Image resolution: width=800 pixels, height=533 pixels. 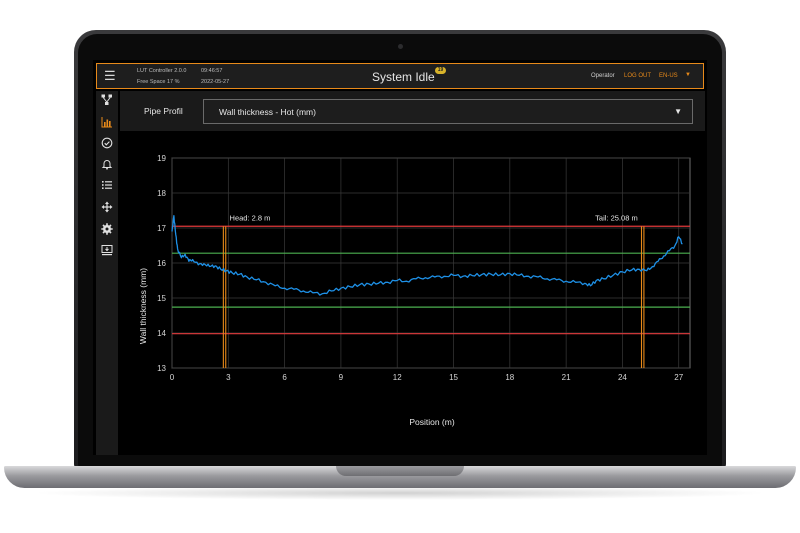 I want to click on language-chevron-down-icon: ▼, so click(x=688, y=75).